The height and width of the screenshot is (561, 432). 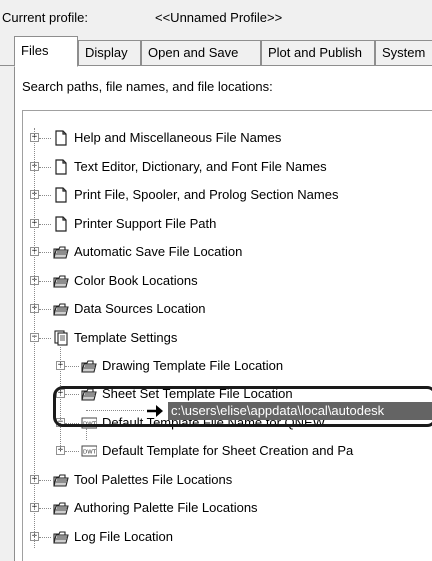 I want to click on tab-open-and-save-label: Open and Save, so click(x=193, y=52).